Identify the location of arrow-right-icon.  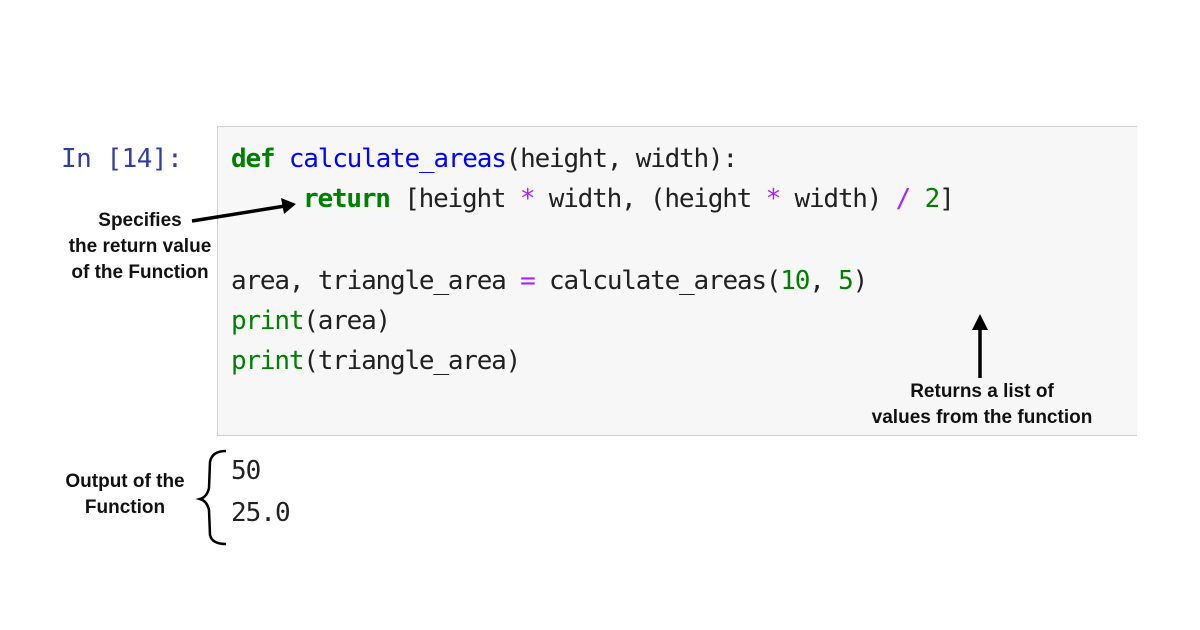
(243, 210).